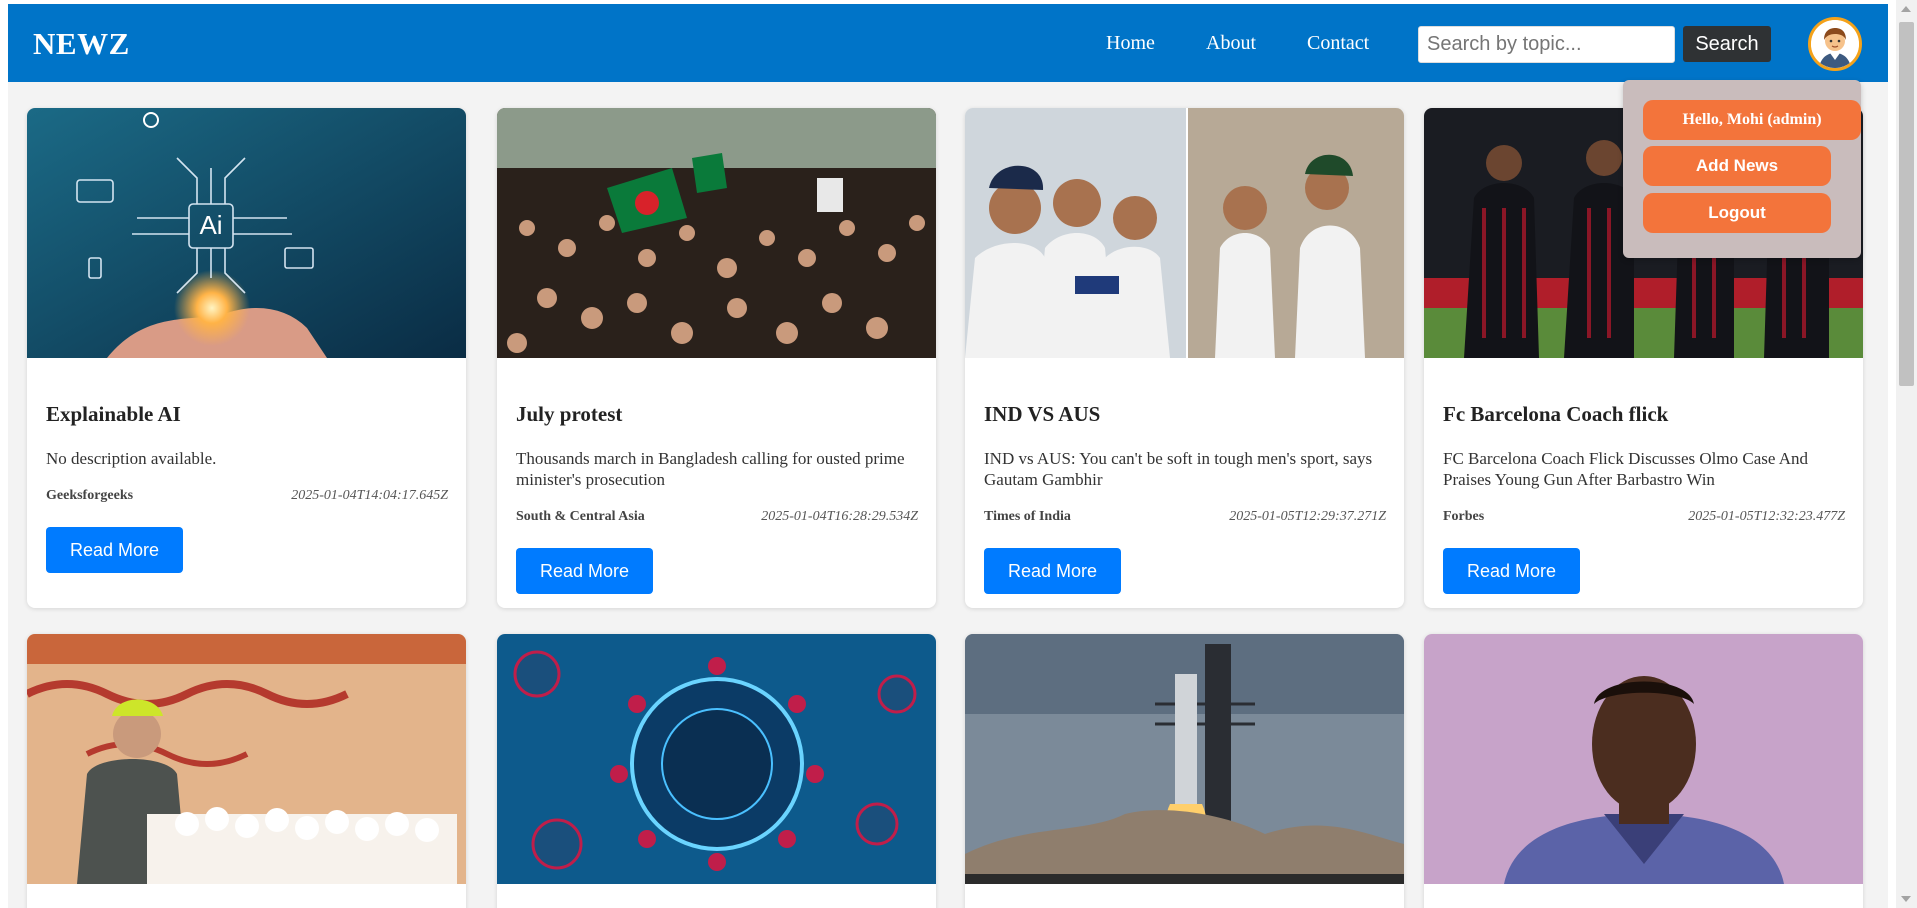  Describe the element at coordinates (1546, 44) in the screenshot. I see `search-input` at that location.